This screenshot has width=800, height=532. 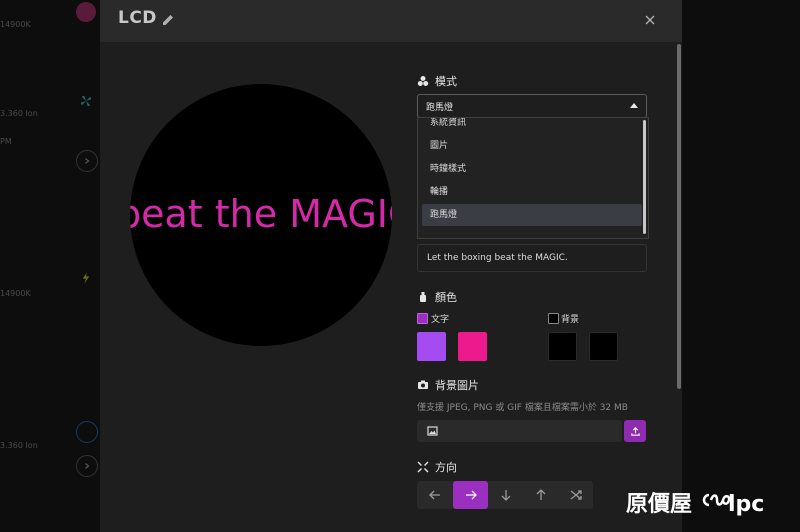 I want to click on dropdown-option: 系統資訊, so click(x=532, y=126).